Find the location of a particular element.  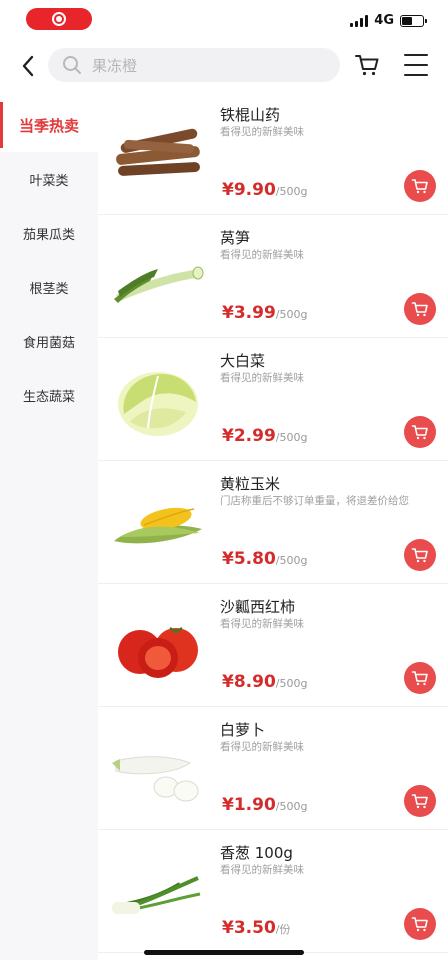

product-name: 香葱 100g is located at coordinates (256, 853).